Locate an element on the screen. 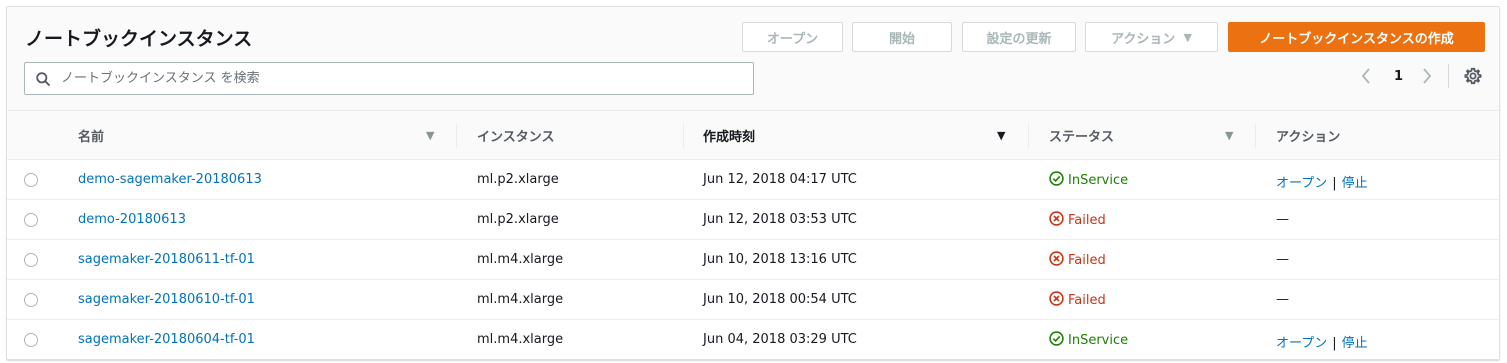  search-input is located at coordinates (407, 78).